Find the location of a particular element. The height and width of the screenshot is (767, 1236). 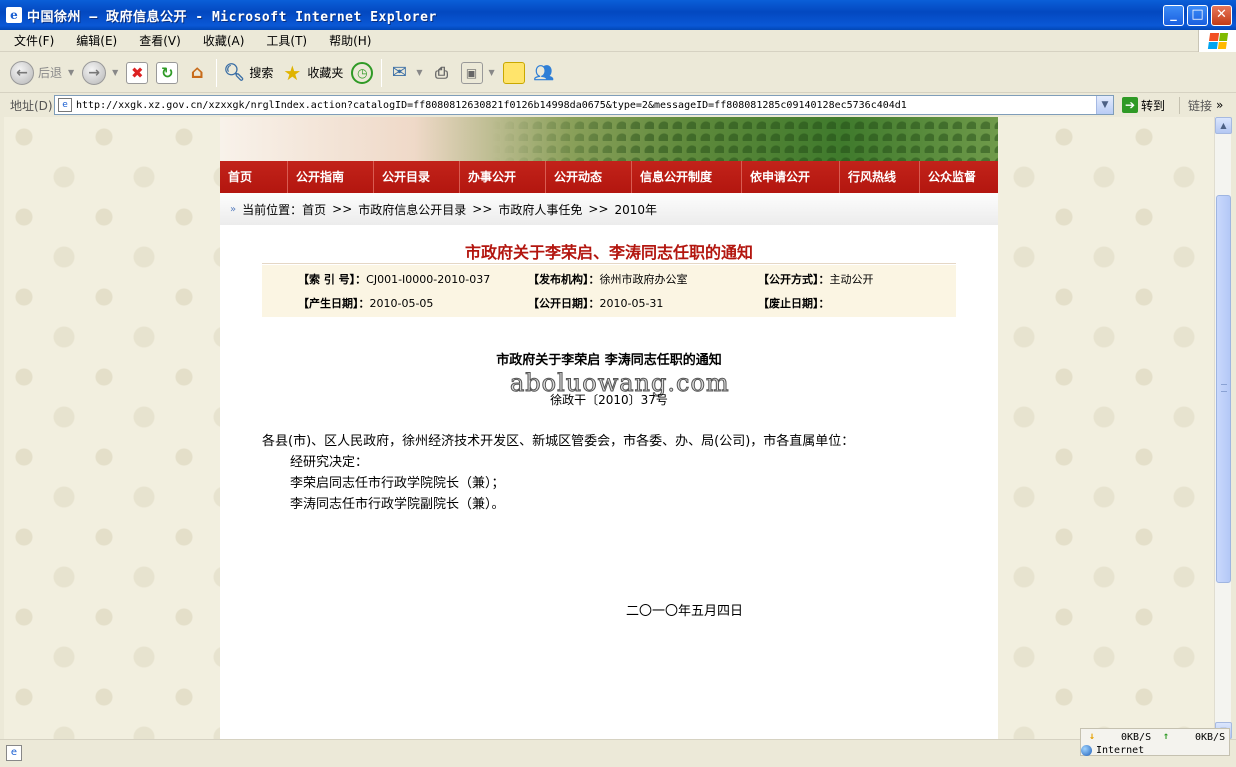

messenger-button: 👥︎ is located at coordinates (544, 73).